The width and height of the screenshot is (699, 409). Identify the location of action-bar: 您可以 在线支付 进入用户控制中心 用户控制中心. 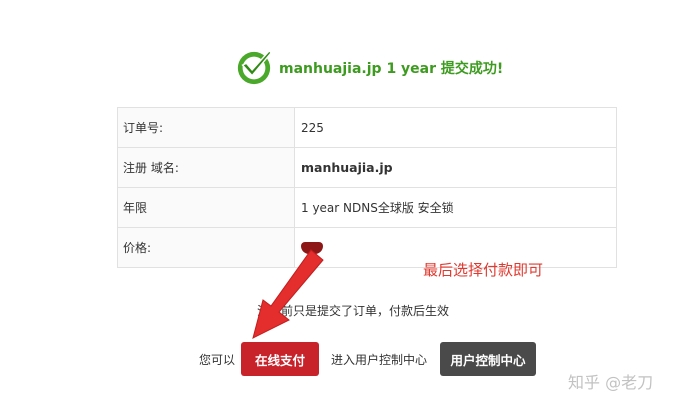
(368, 359).